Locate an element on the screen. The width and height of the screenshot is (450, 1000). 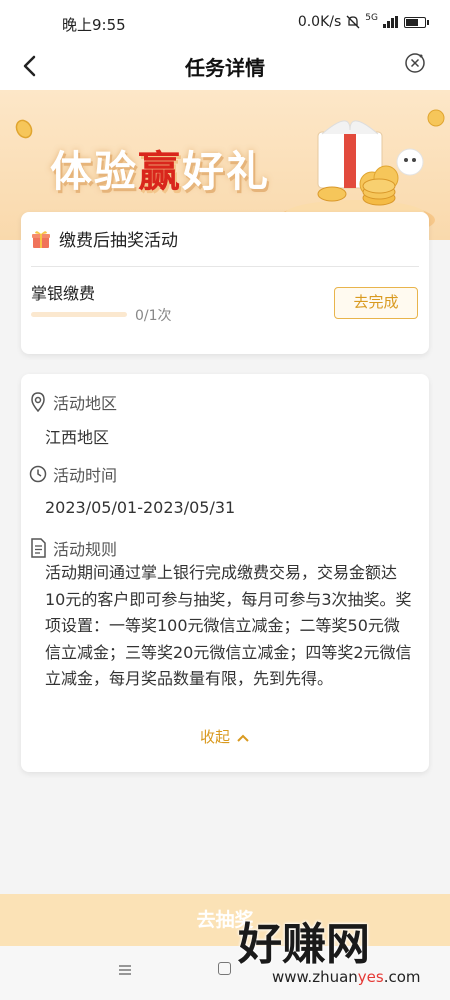
gift-icon is located at coordinates (41, 239).